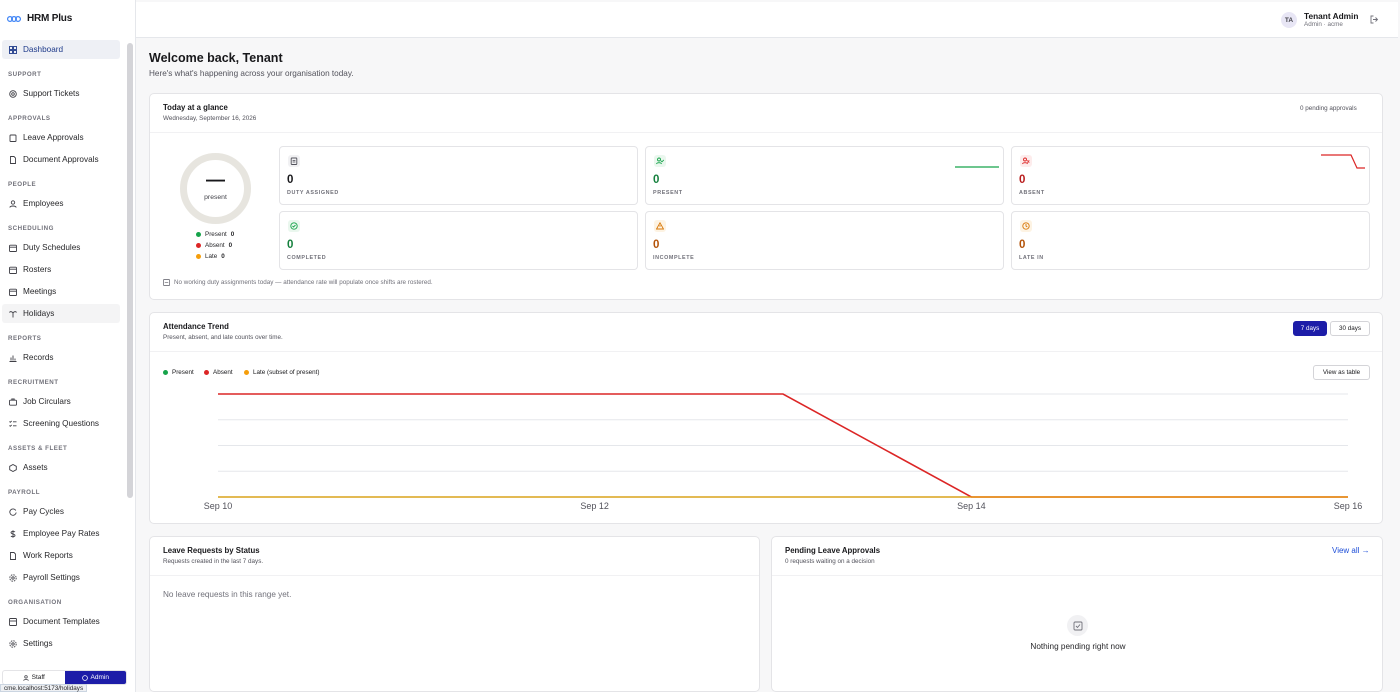  Describe the element at coordinates (1341, 372) in the screenshot. I see `view-as-table-button: View as table` at that location.